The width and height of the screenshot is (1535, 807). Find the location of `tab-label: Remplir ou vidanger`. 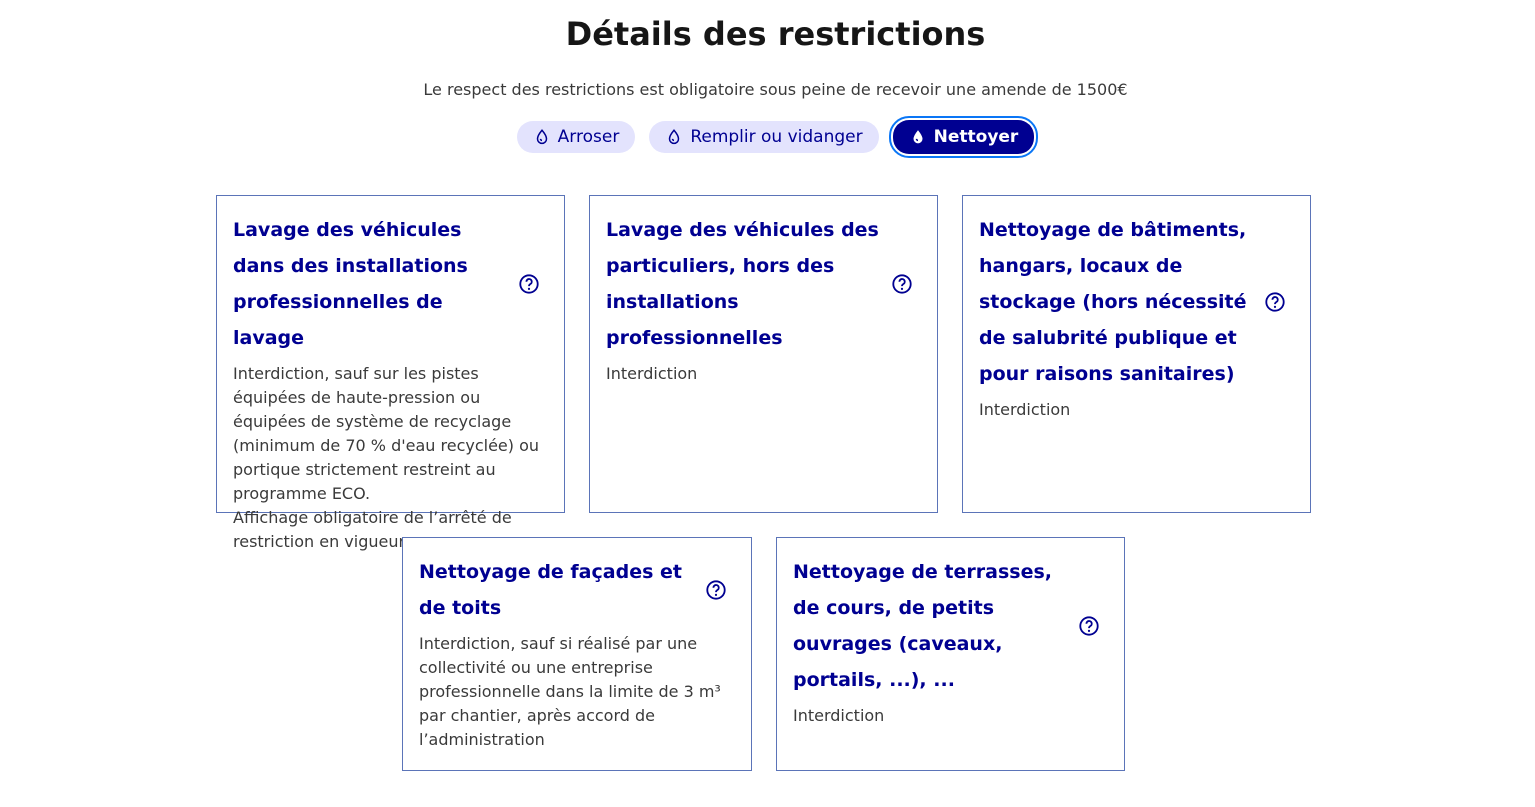

tab-label: Remplir ou vidanger is located at coordinates (776, 137).